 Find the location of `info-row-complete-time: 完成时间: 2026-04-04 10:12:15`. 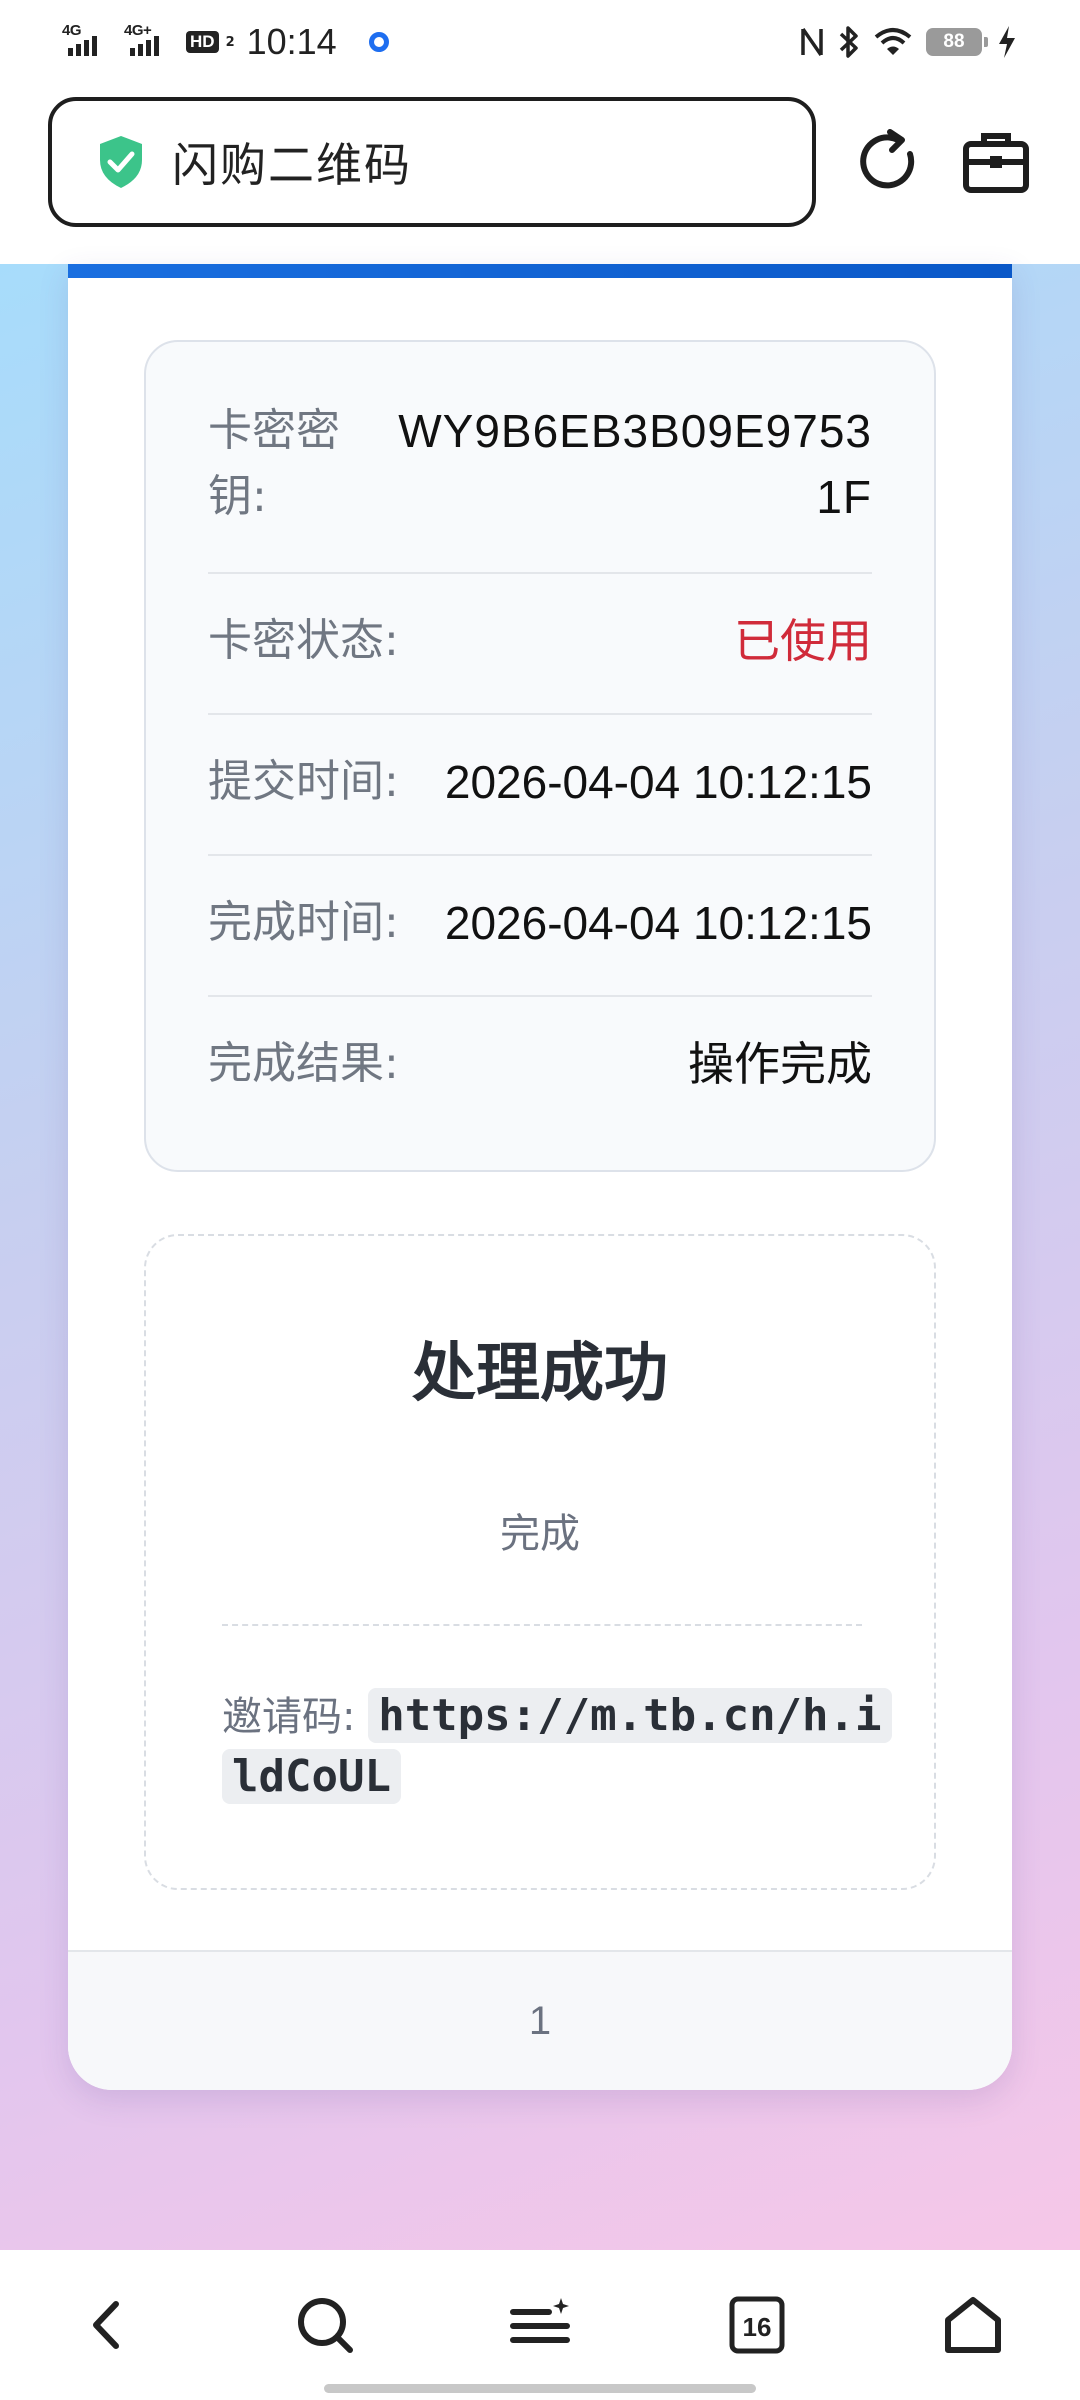

info-row-complete-time: 完成时间: 2026-04-04 10:12:15 is located at coordinates (540, 926).